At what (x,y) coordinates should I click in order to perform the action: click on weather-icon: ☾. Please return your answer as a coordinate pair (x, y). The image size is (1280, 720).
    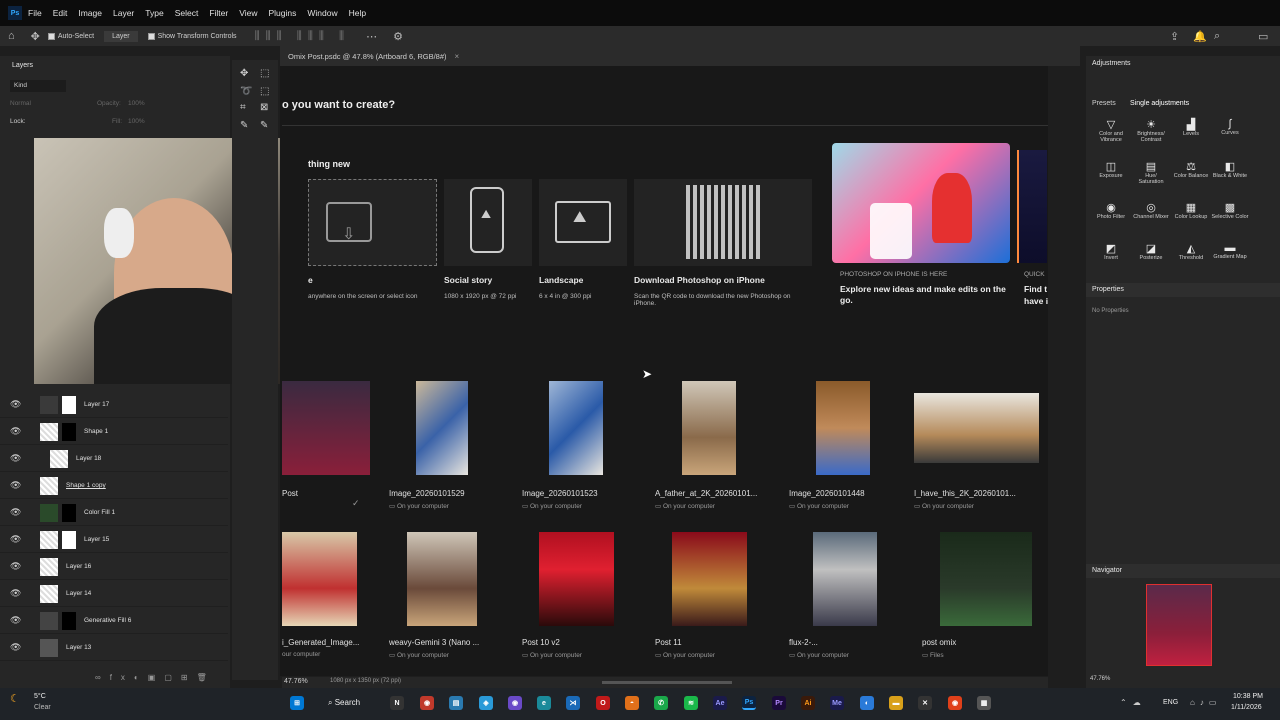
    Looking at the image, I should click on (15, 698).